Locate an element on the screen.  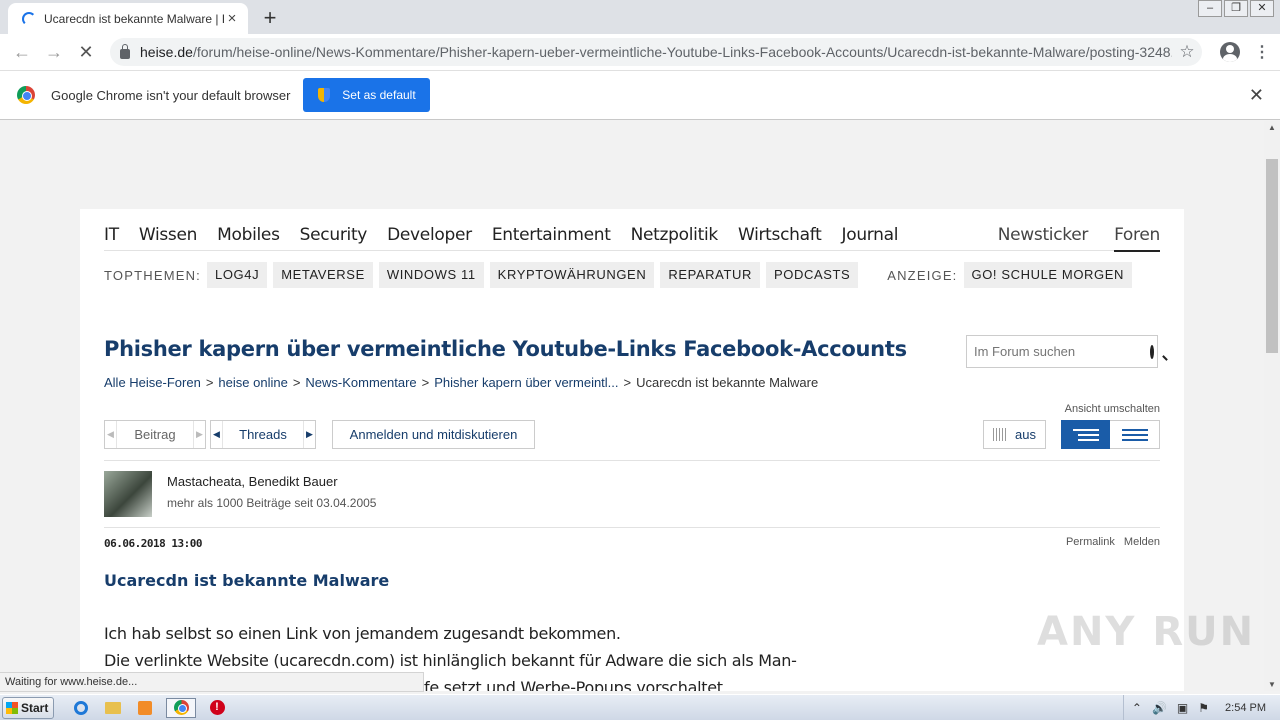
ad-topic: GO! SCHULE MORGEN is located at coordinates (1047, 275).